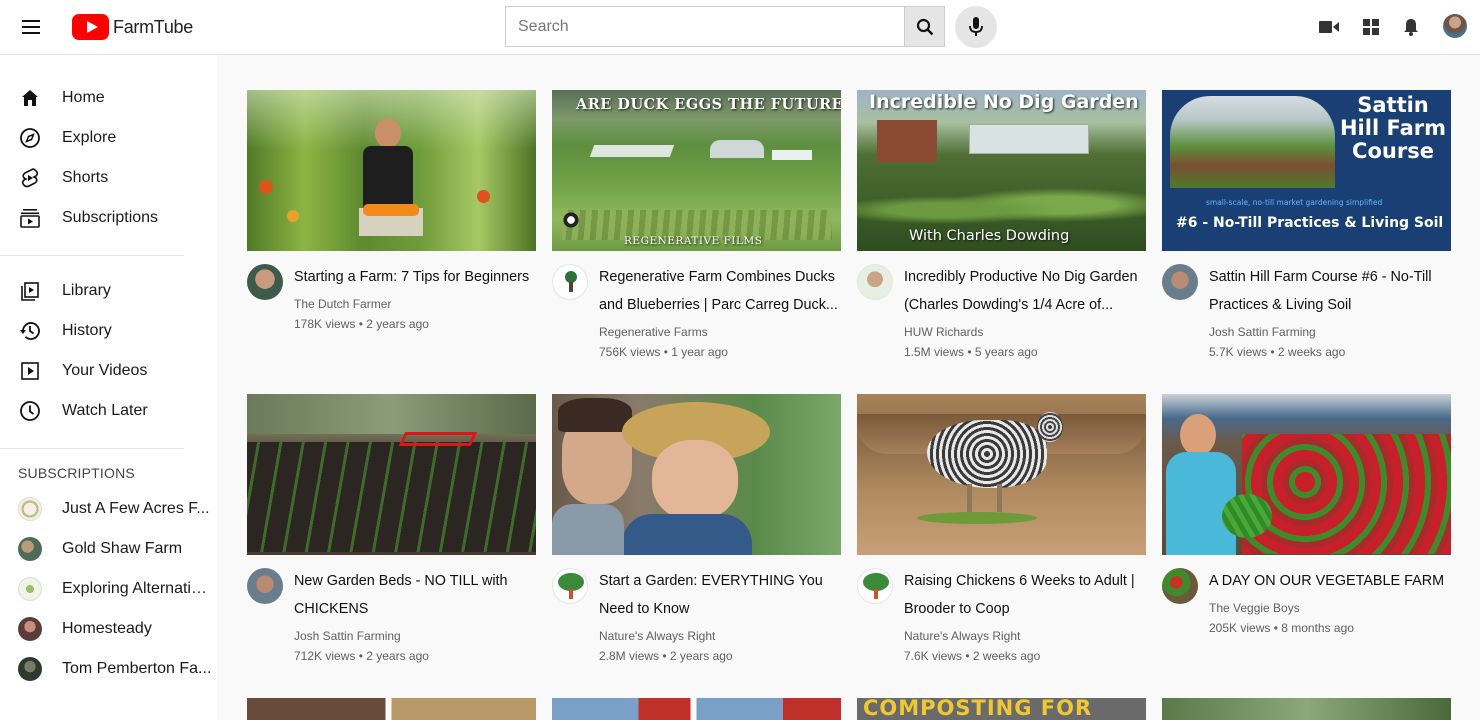 Image resolution: width=1480 pixels, height=720 pixels. Describe the element at coordinates (30, 138) in the screenshot. I see `compass-icon` at that location.